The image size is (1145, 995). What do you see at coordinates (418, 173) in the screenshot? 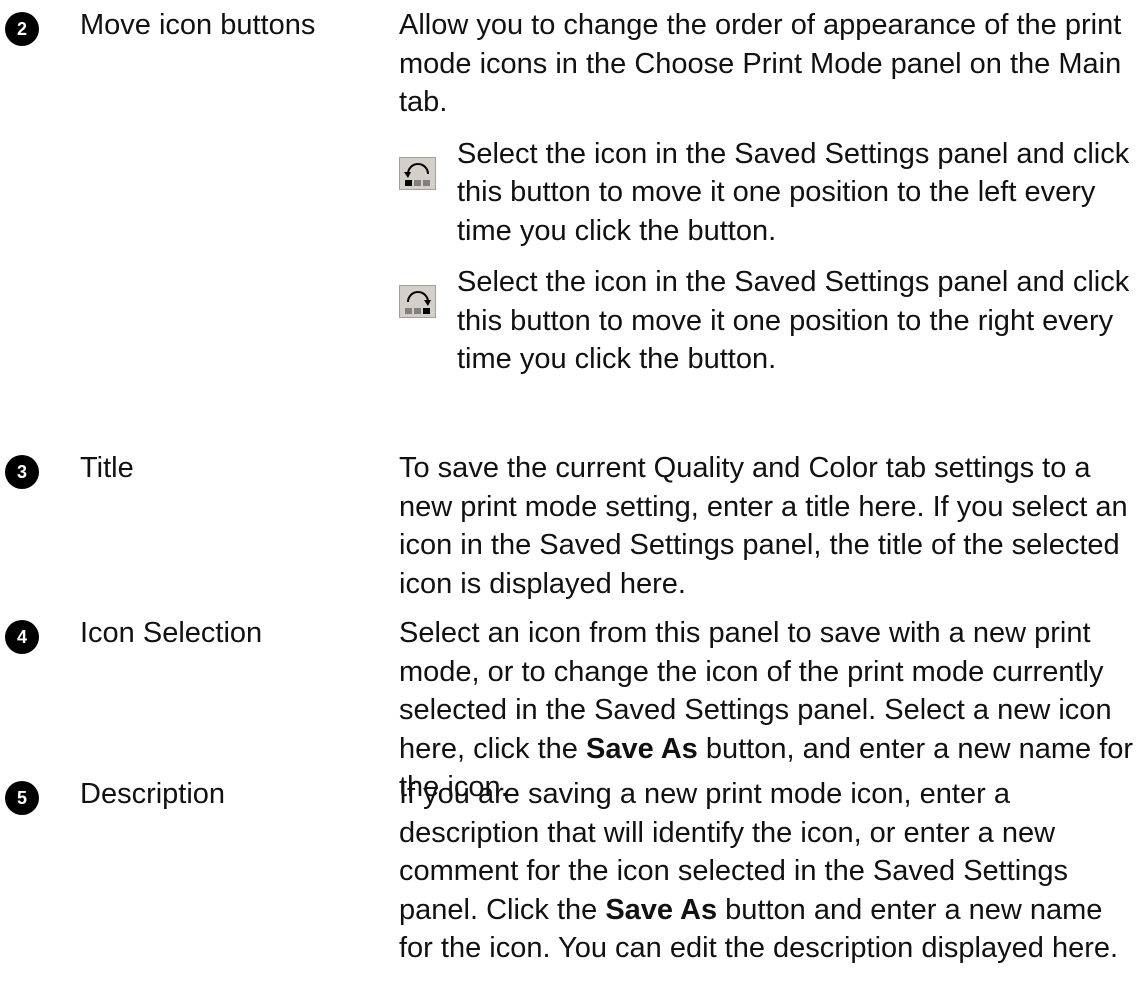
I see `move-left-icon` at bounding box center [418, 173].